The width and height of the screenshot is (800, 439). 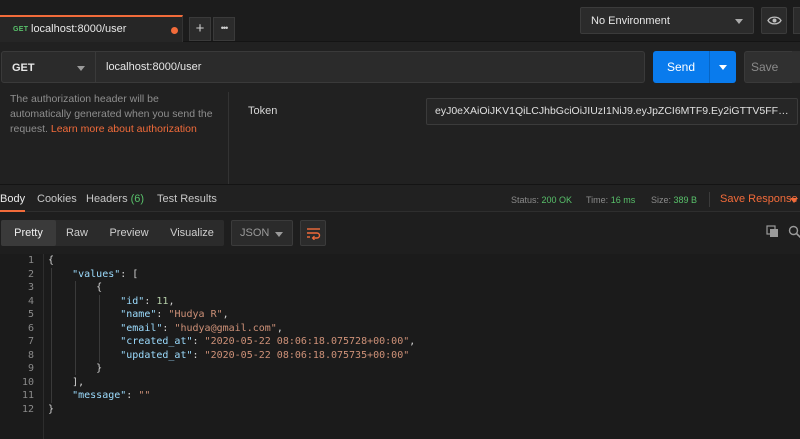 I want to click on time-label: Time:, so click(x=597, y=200).